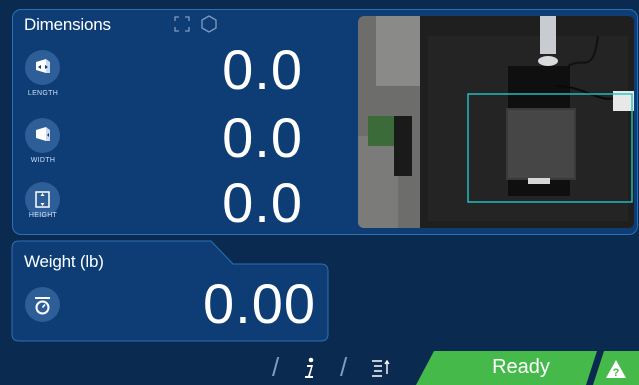 The height and width of the screenshot is (385, 639). What do you see at coordinates (521, 367) in the screenshot?
I see `ready-label: Ready` at bounding box center [521, 367].